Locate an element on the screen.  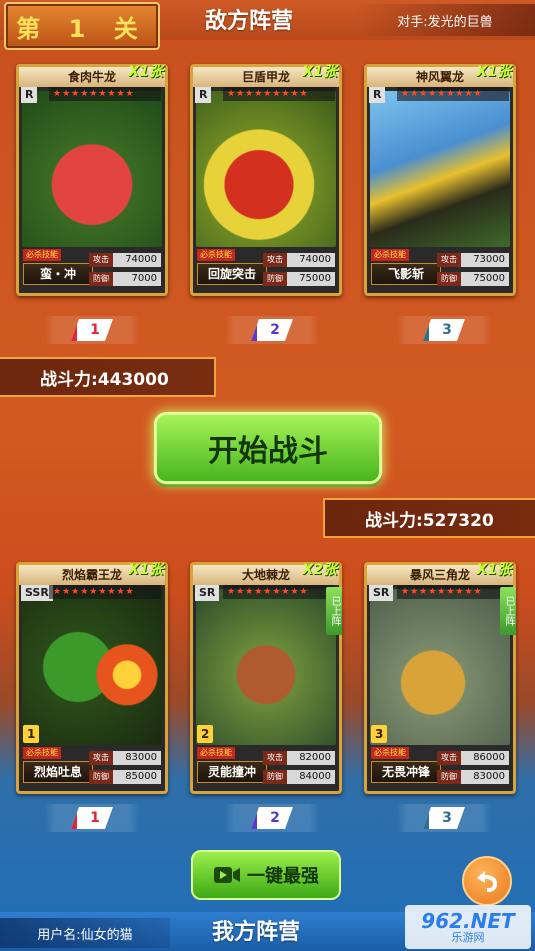
ally-slot-1: 1 is located at coordinates (92, 818).